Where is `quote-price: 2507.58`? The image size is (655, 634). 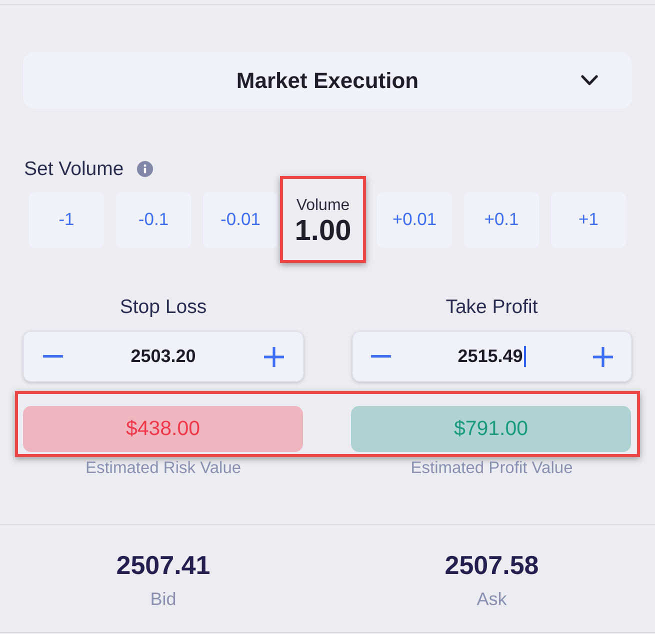
quote-price: 2507.58 is located at coordinates (491, 565).